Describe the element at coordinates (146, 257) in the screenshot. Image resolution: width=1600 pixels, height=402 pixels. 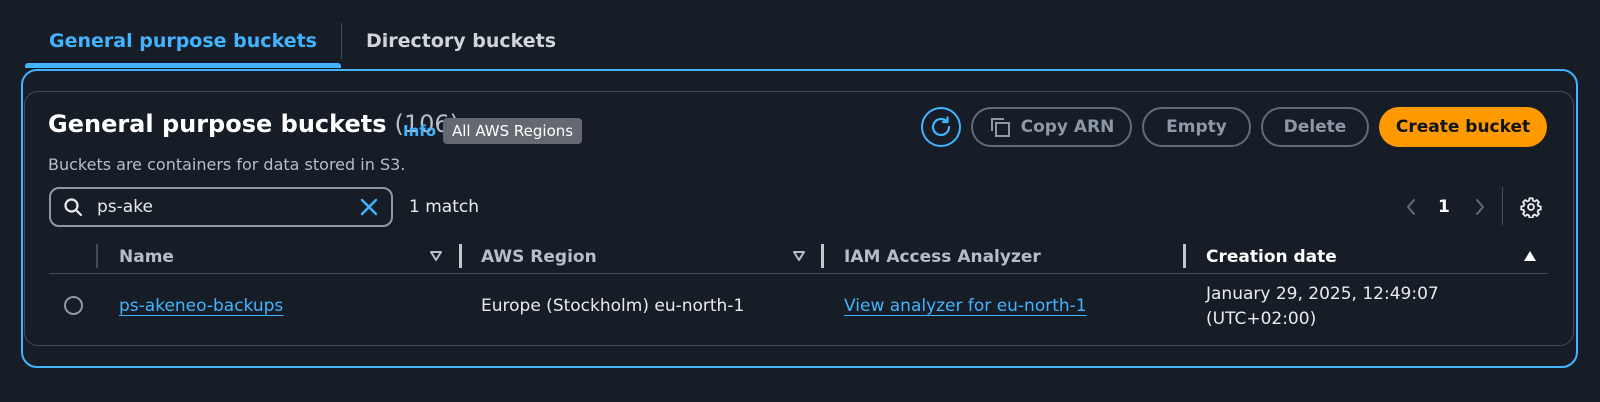
I see `column-header-name: Name` at that location.